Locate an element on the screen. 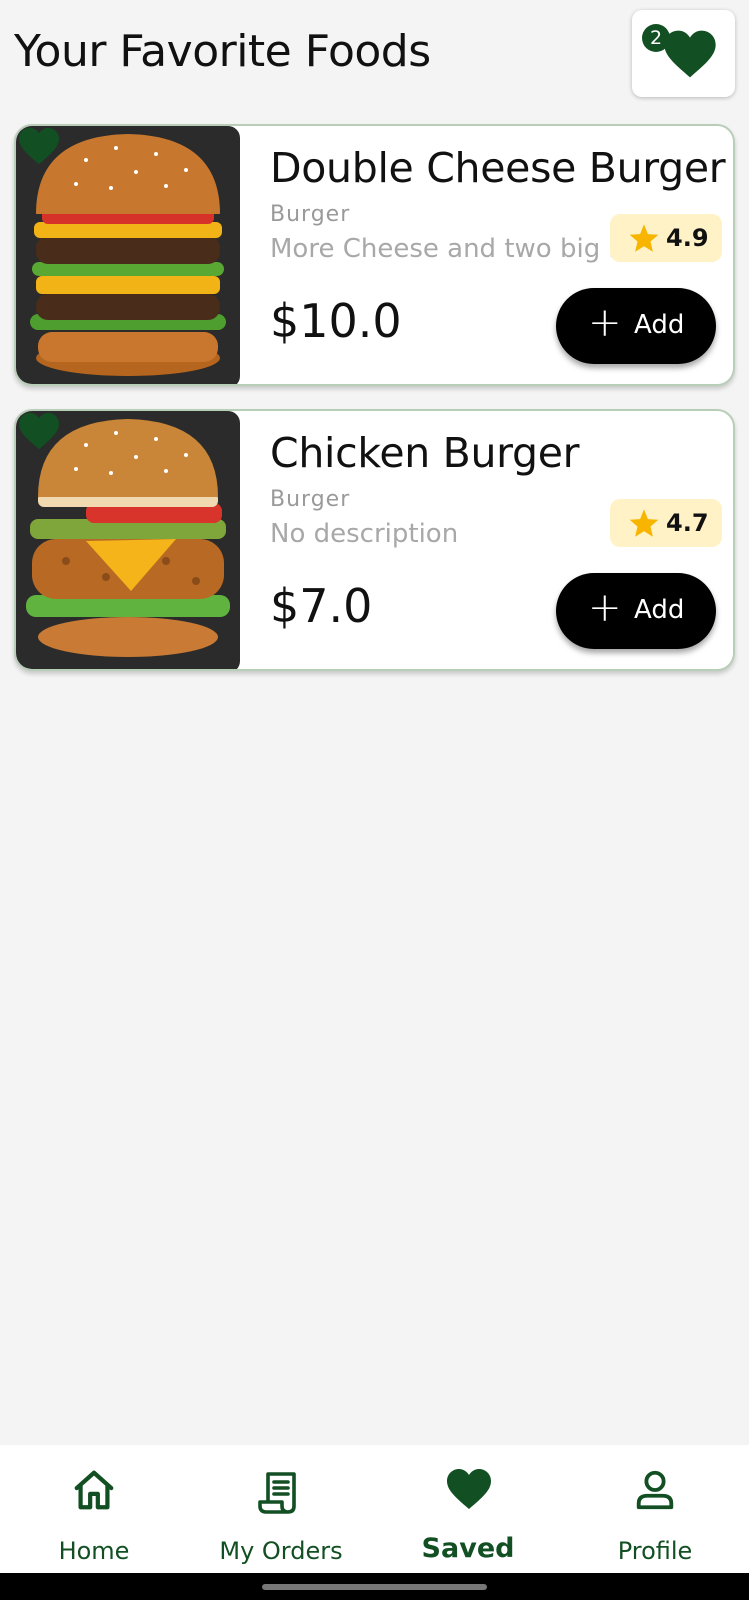 The height and width of the screenshot is (1600, 749). system-navigation-bar is located at coordinates (374, 1586).